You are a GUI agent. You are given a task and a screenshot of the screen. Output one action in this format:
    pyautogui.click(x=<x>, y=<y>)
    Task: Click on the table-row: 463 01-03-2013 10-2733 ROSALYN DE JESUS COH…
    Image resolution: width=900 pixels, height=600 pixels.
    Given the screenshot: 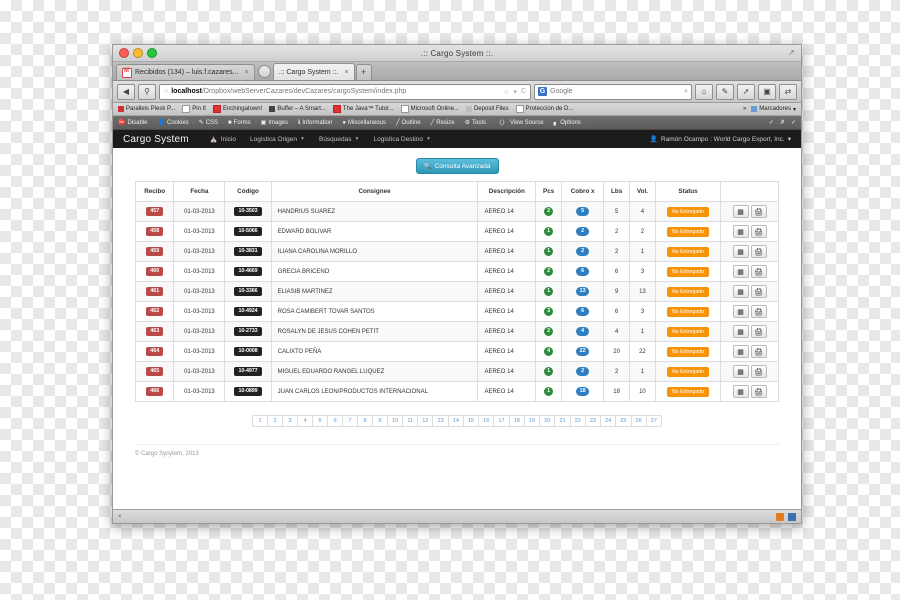 What is the action you would take?
    pyautogui.click(x=456, y=331)
    